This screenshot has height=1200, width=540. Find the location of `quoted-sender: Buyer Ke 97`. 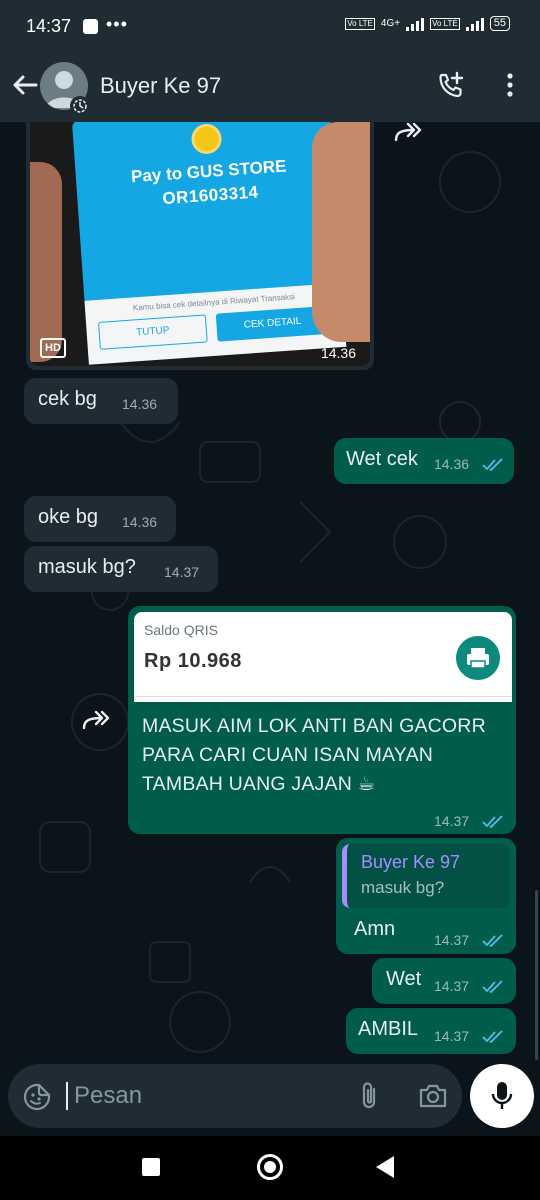

quoted-sender: Buyer Ke 97 is located at coordinates (411, 862).